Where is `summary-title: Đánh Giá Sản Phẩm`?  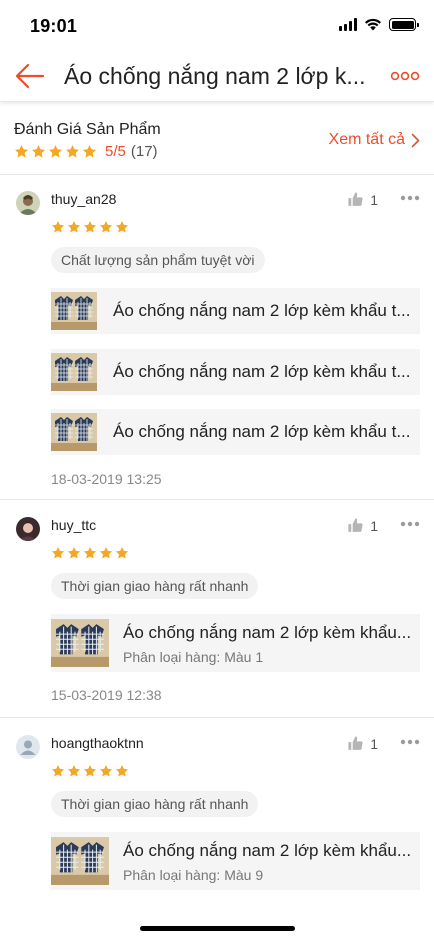 summary-title: Đánh Giá Sản Phẩm is located at coordinates (87, 129).